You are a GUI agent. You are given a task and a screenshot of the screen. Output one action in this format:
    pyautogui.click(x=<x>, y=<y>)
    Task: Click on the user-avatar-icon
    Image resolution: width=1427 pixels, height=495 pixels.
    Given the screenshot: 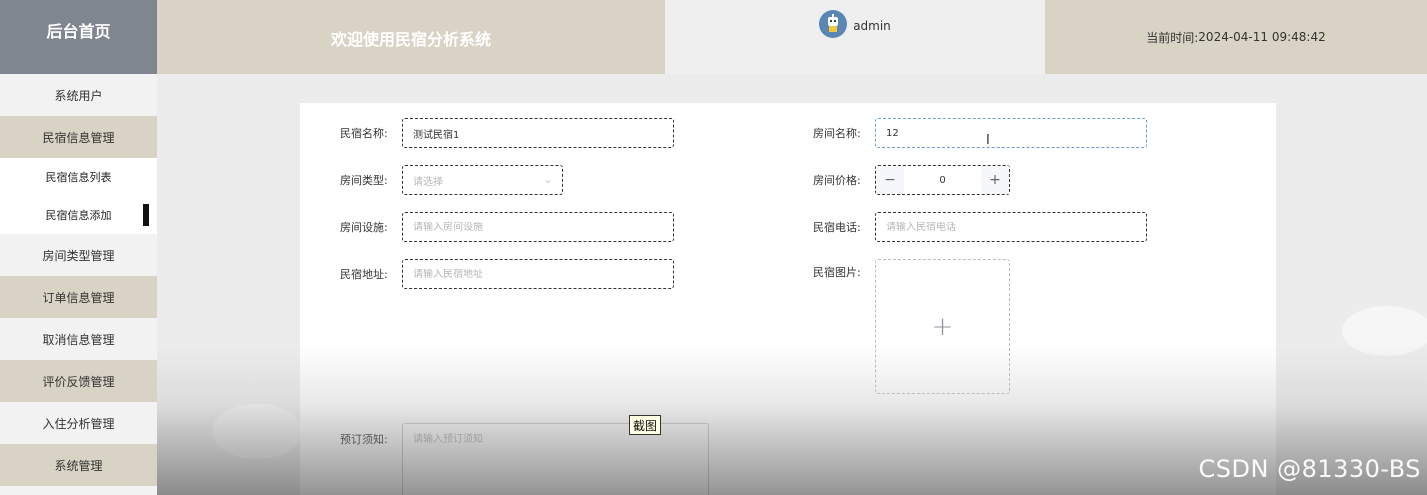 What is the action you would take?
    pyautogui.click(x=833, y=24)
    